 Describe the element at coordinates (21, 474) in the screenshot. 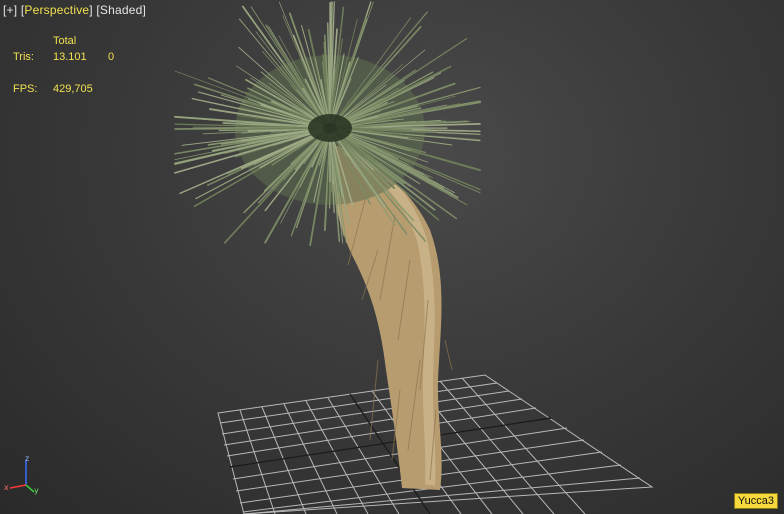

I see `axis-tripod-icon: z x y` at that location.